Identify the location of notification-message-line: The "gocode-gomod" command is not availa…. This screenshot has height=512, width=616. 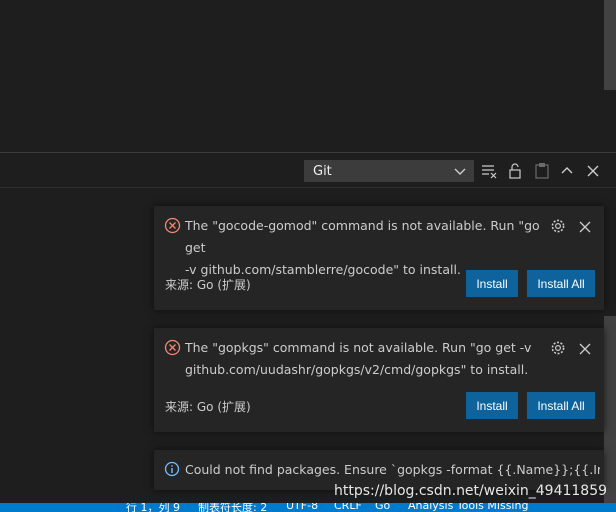
(362, 236).